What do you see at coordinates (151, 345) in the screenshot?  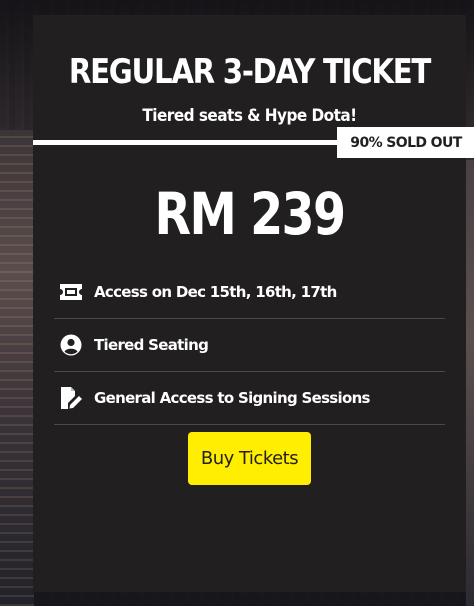 I see `feature-label: Tiered Seating` at bounding box center [151, 345].